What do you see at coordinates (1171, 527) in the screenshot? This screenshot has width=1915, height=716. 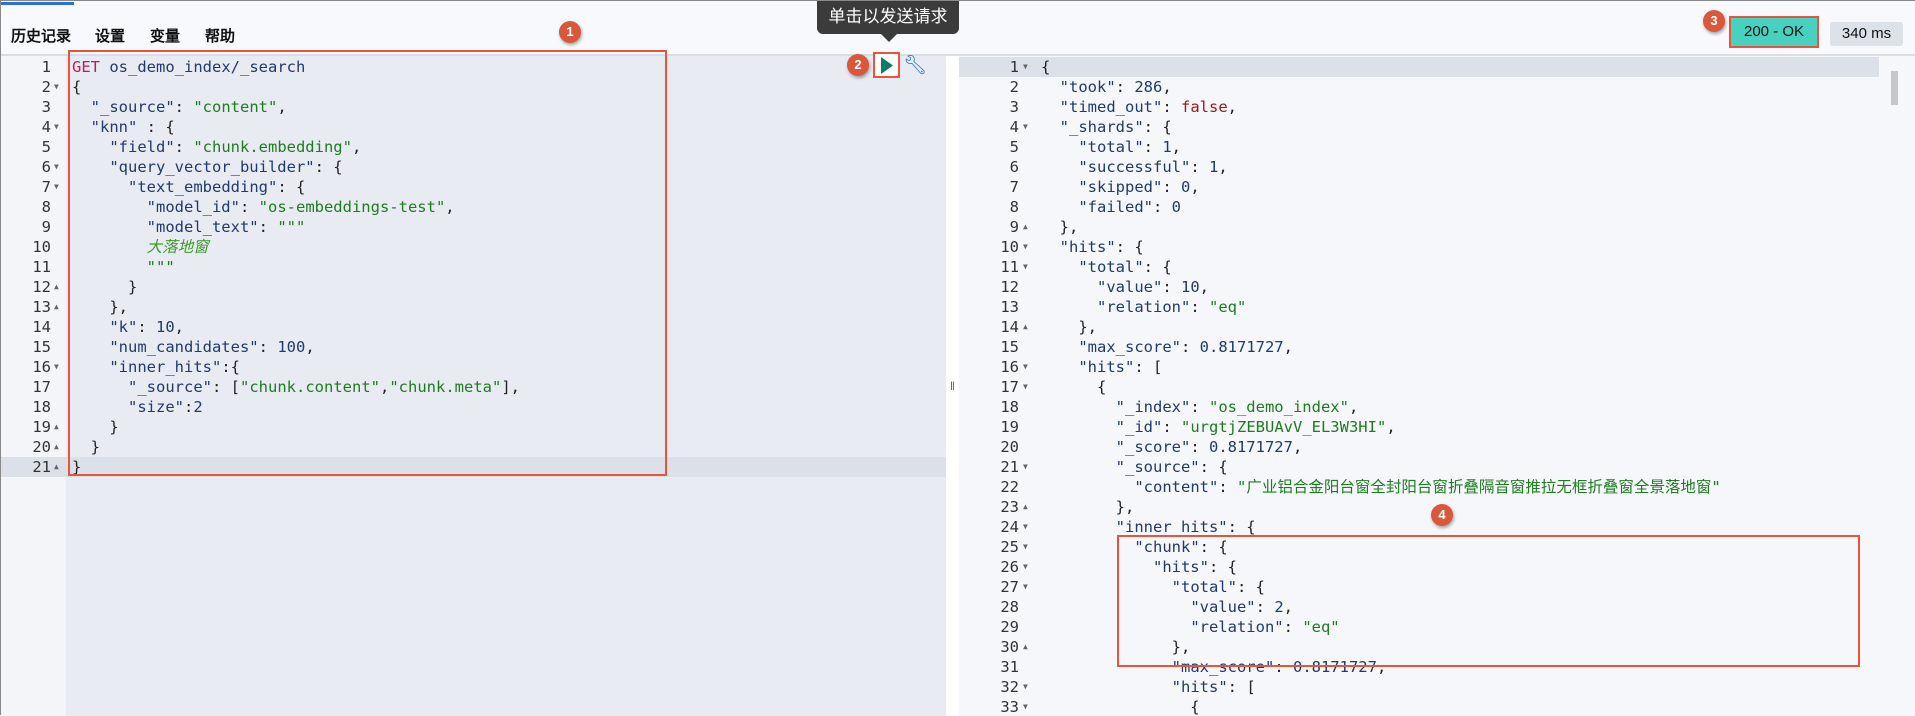 I see `code-token: "inner_hits"` at bounding box center [1171, 527].